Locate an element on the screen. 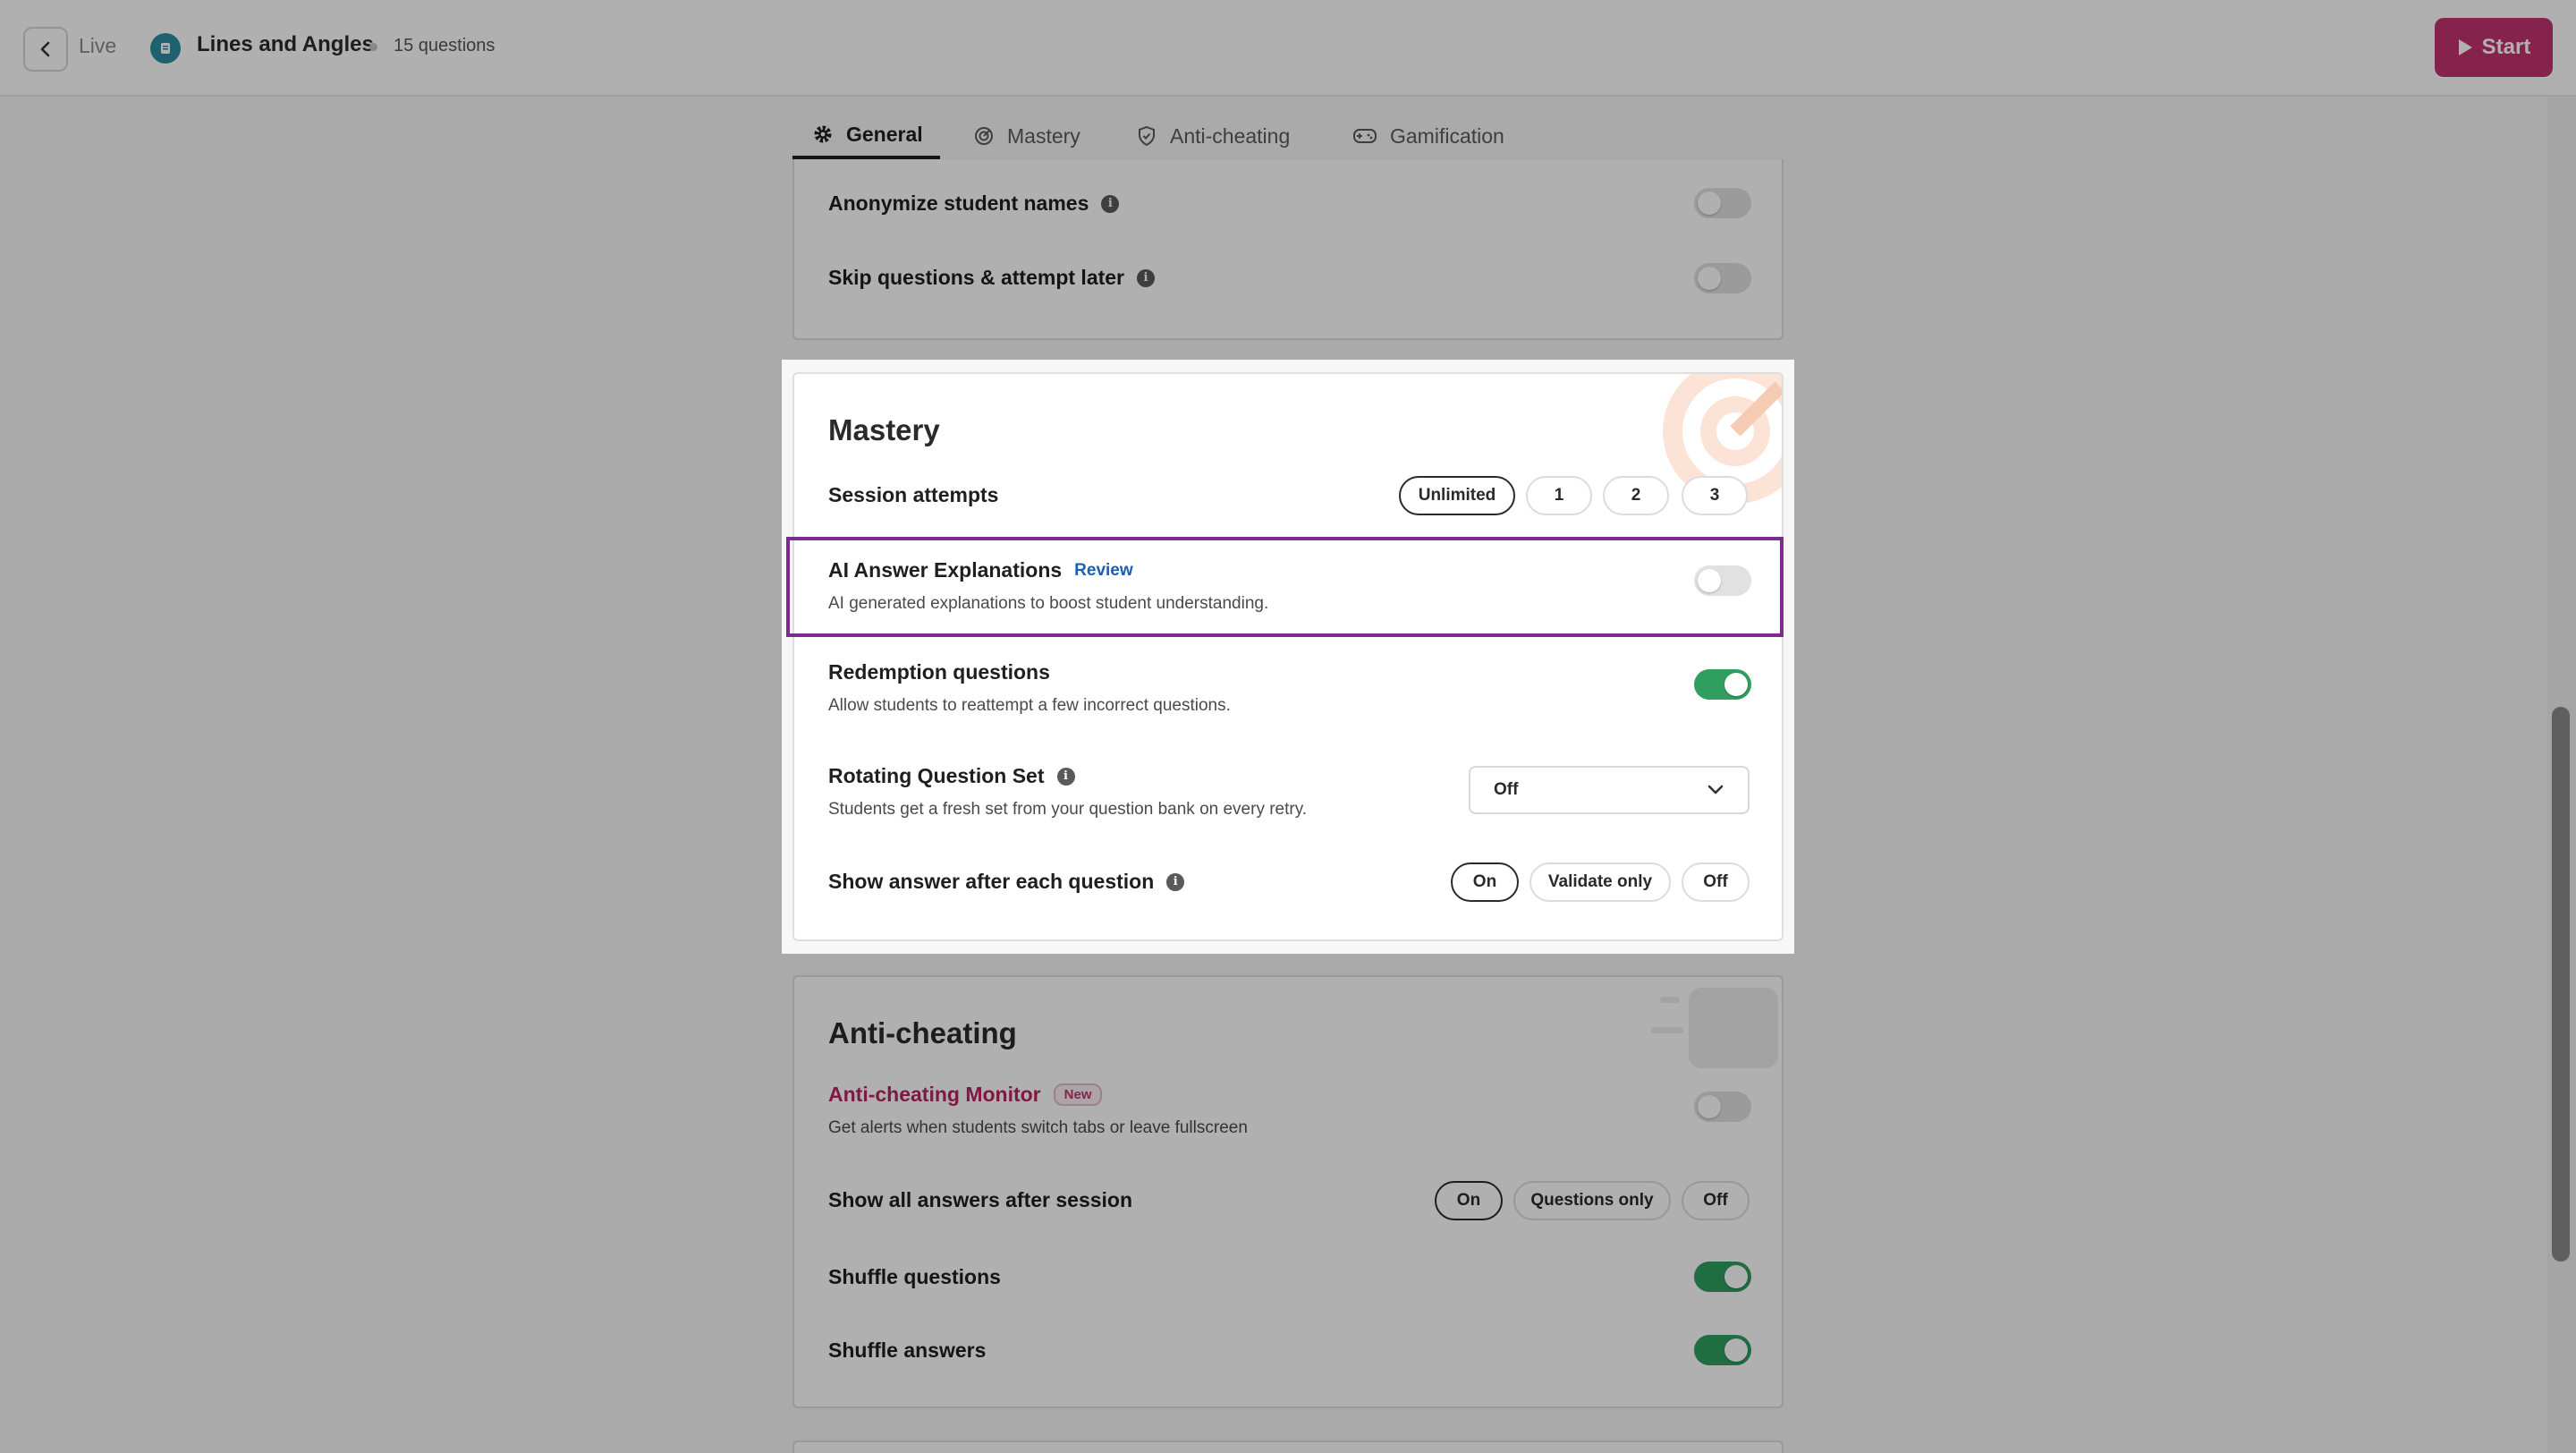 The width and height of the screenshot is (2576, 1453). attempts-option-1: 1 is located at coordinates (1559, 495).